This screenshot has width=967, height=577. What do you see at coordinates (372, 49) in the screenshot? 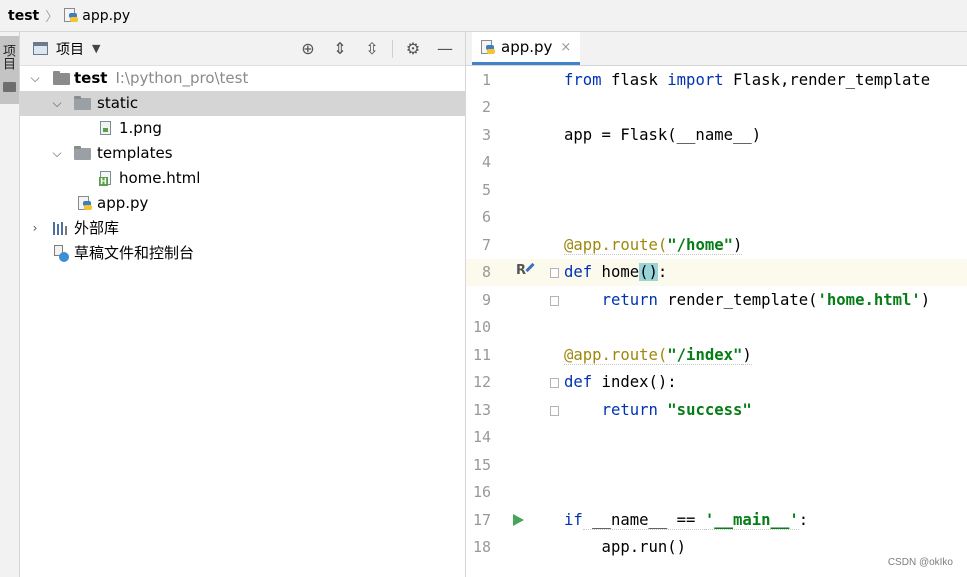
I see `collapse-all-icon: ⇳` at bounding box center [372, 49].